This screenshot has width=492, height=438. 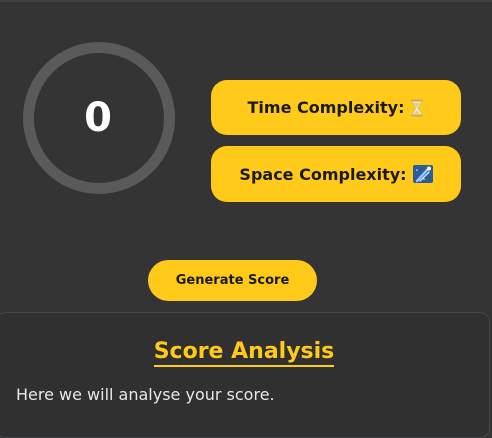 I want to click on score-ring: 0, so click(x=99, y=118).